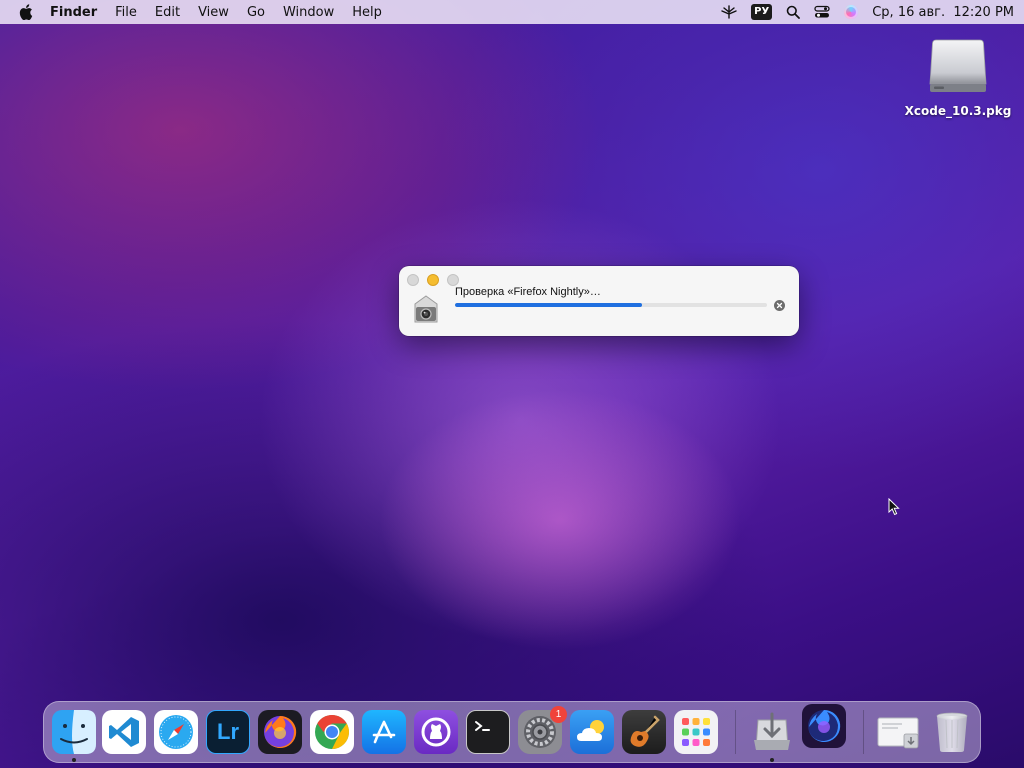 The width and height of the screenshot is (1024, 768). I want to click on dock-launchpad, so click(696, 732).